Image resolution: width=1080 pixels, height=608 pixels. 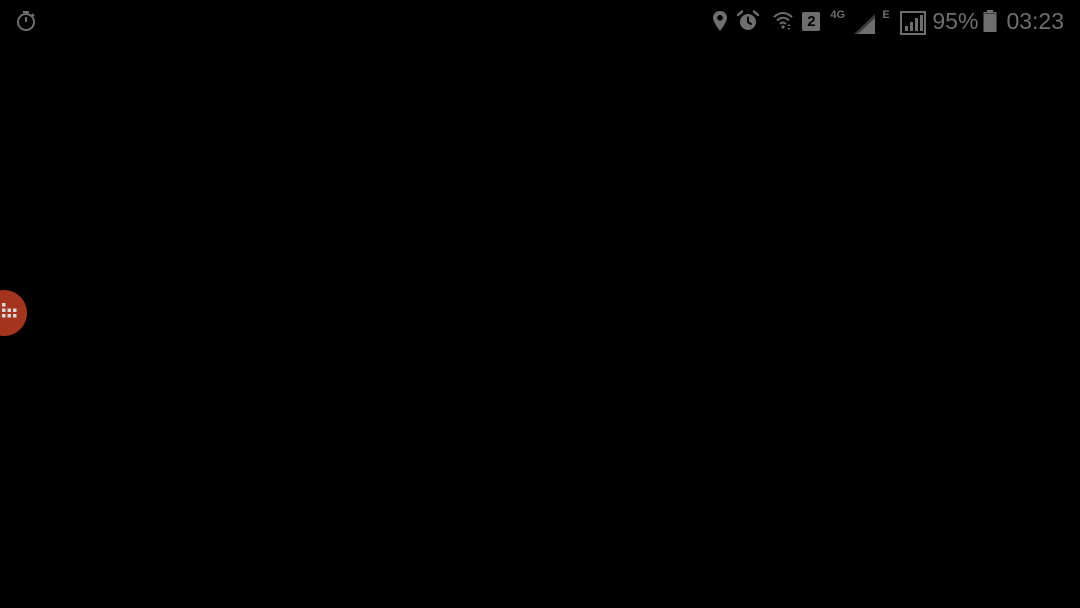 What do you see at coordinates (811, 21) in the screenshot?
I see `sim-2-badge: 2` at bounding box center [811, 21].